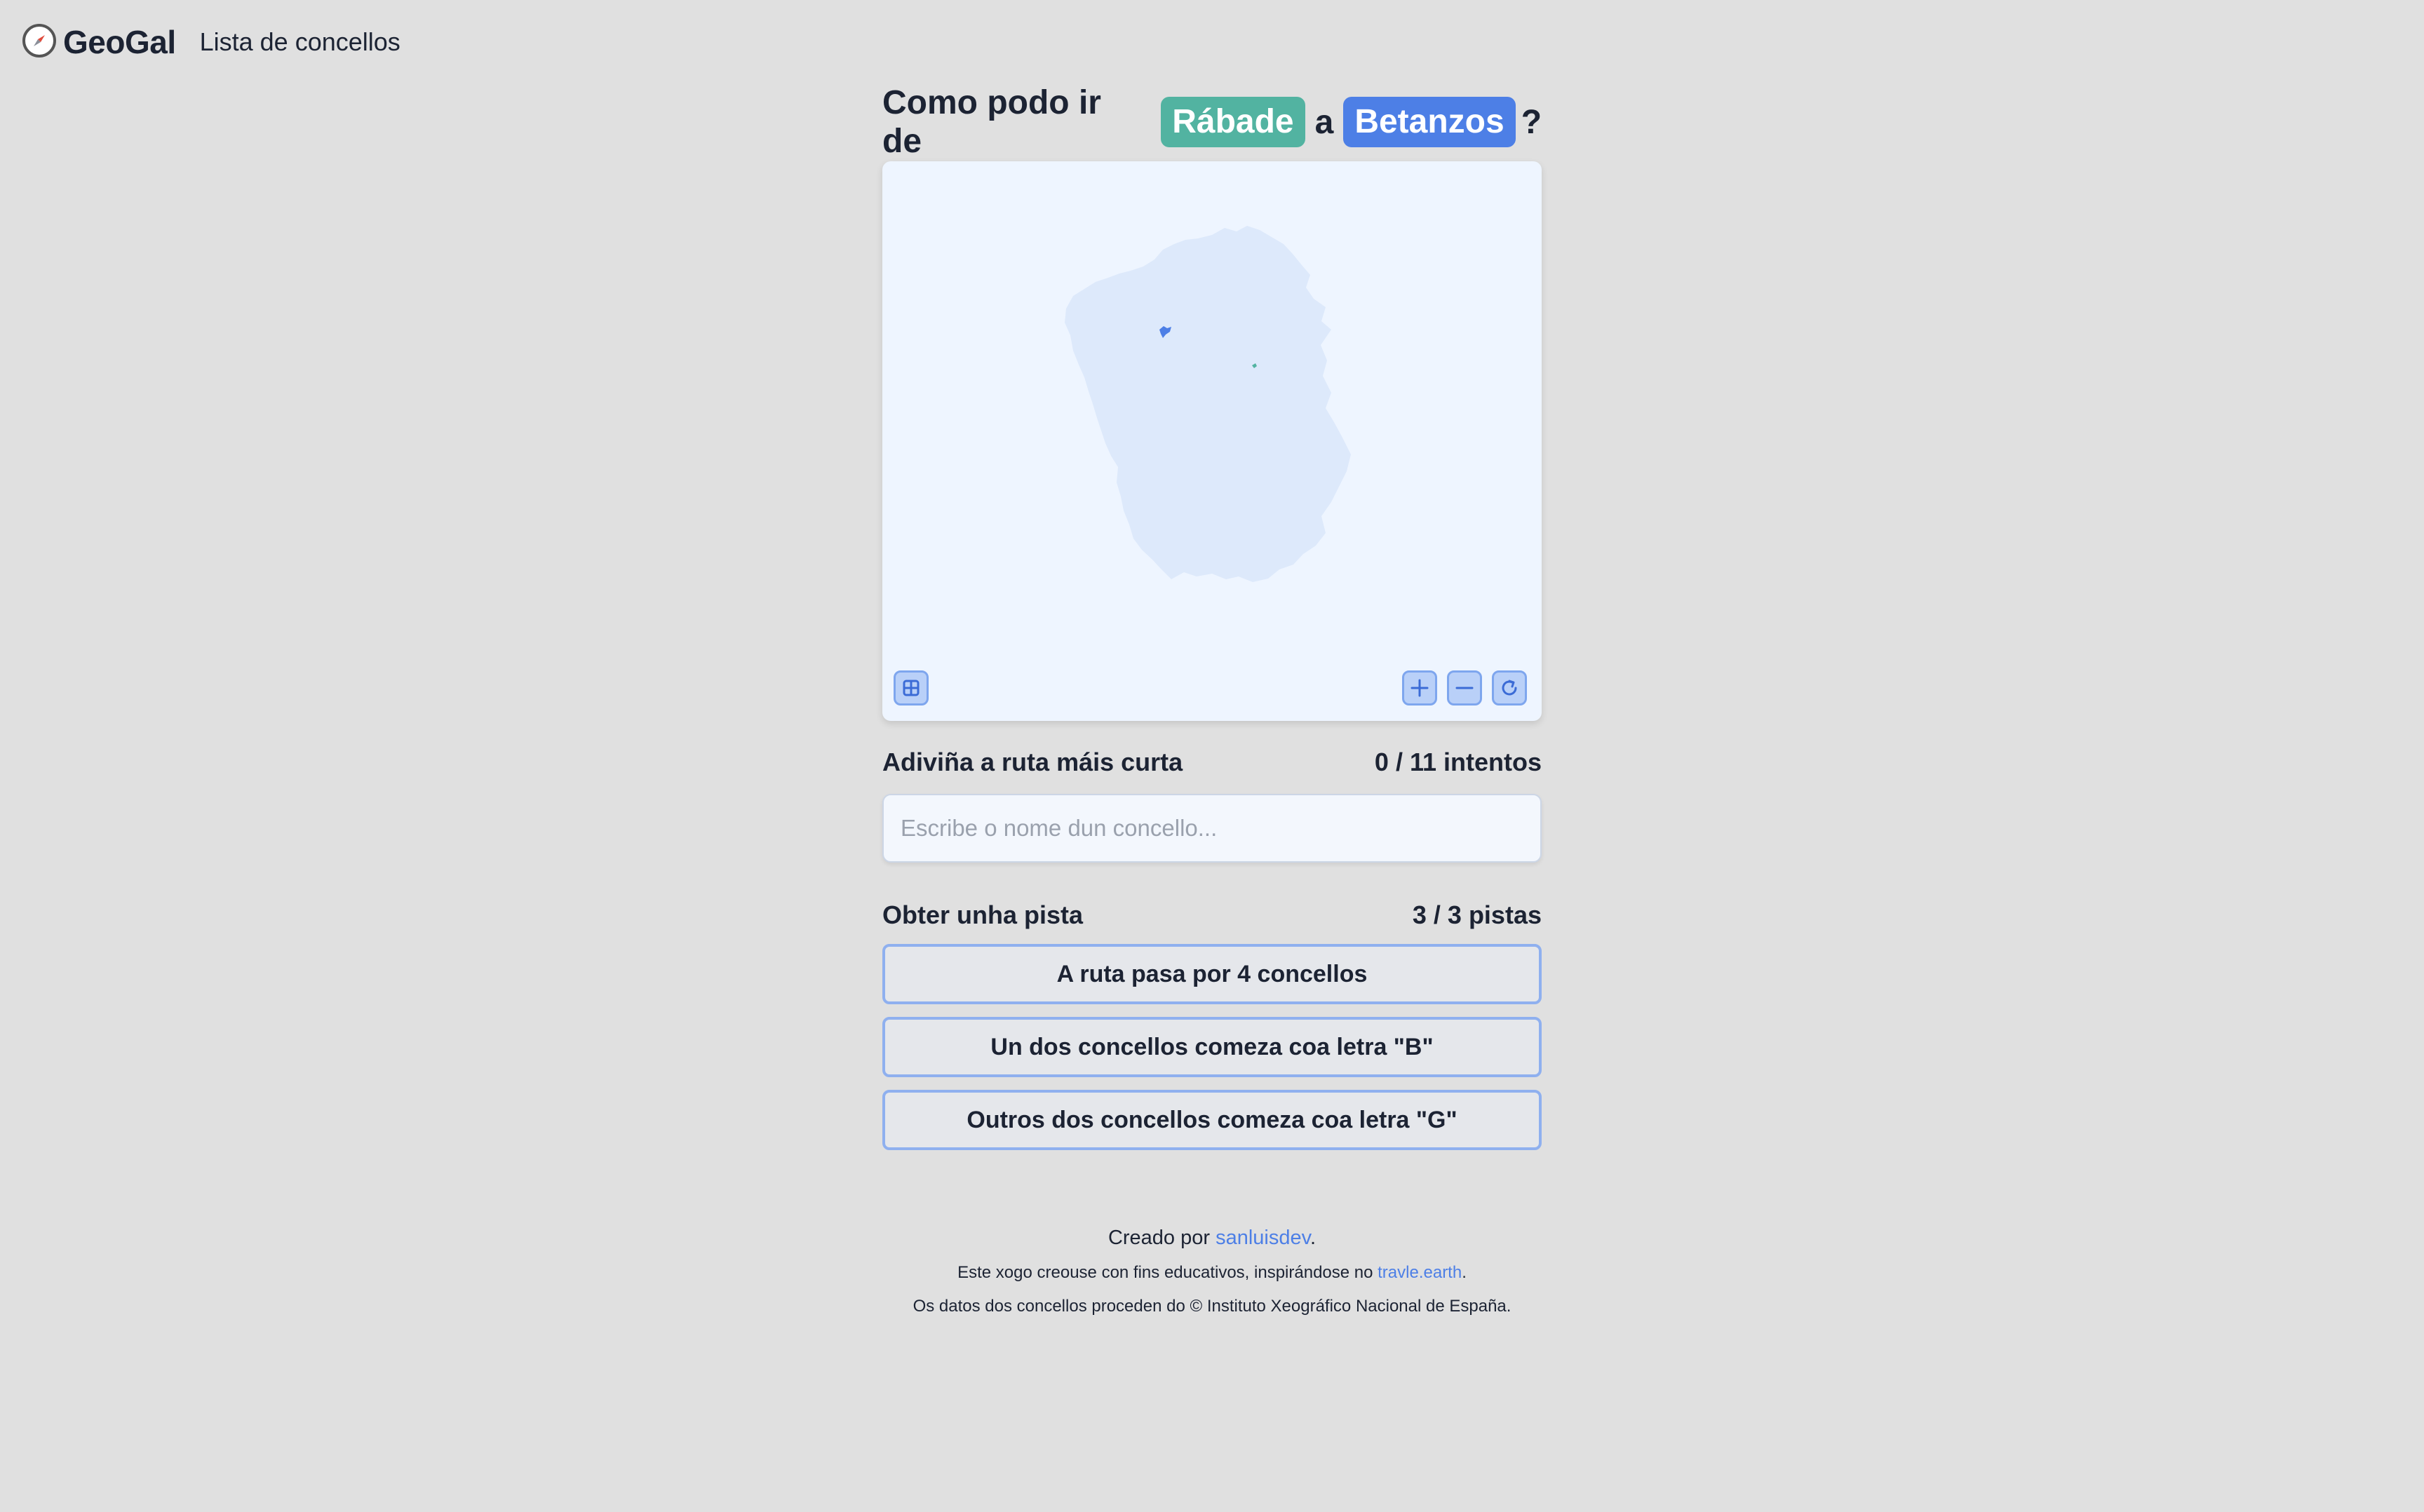 This screenshot has width=2424, height=1512. Describe the element at coordinates (991, 122) in the screenshot. I see `question-prefix: Como podo ir de` at that location.